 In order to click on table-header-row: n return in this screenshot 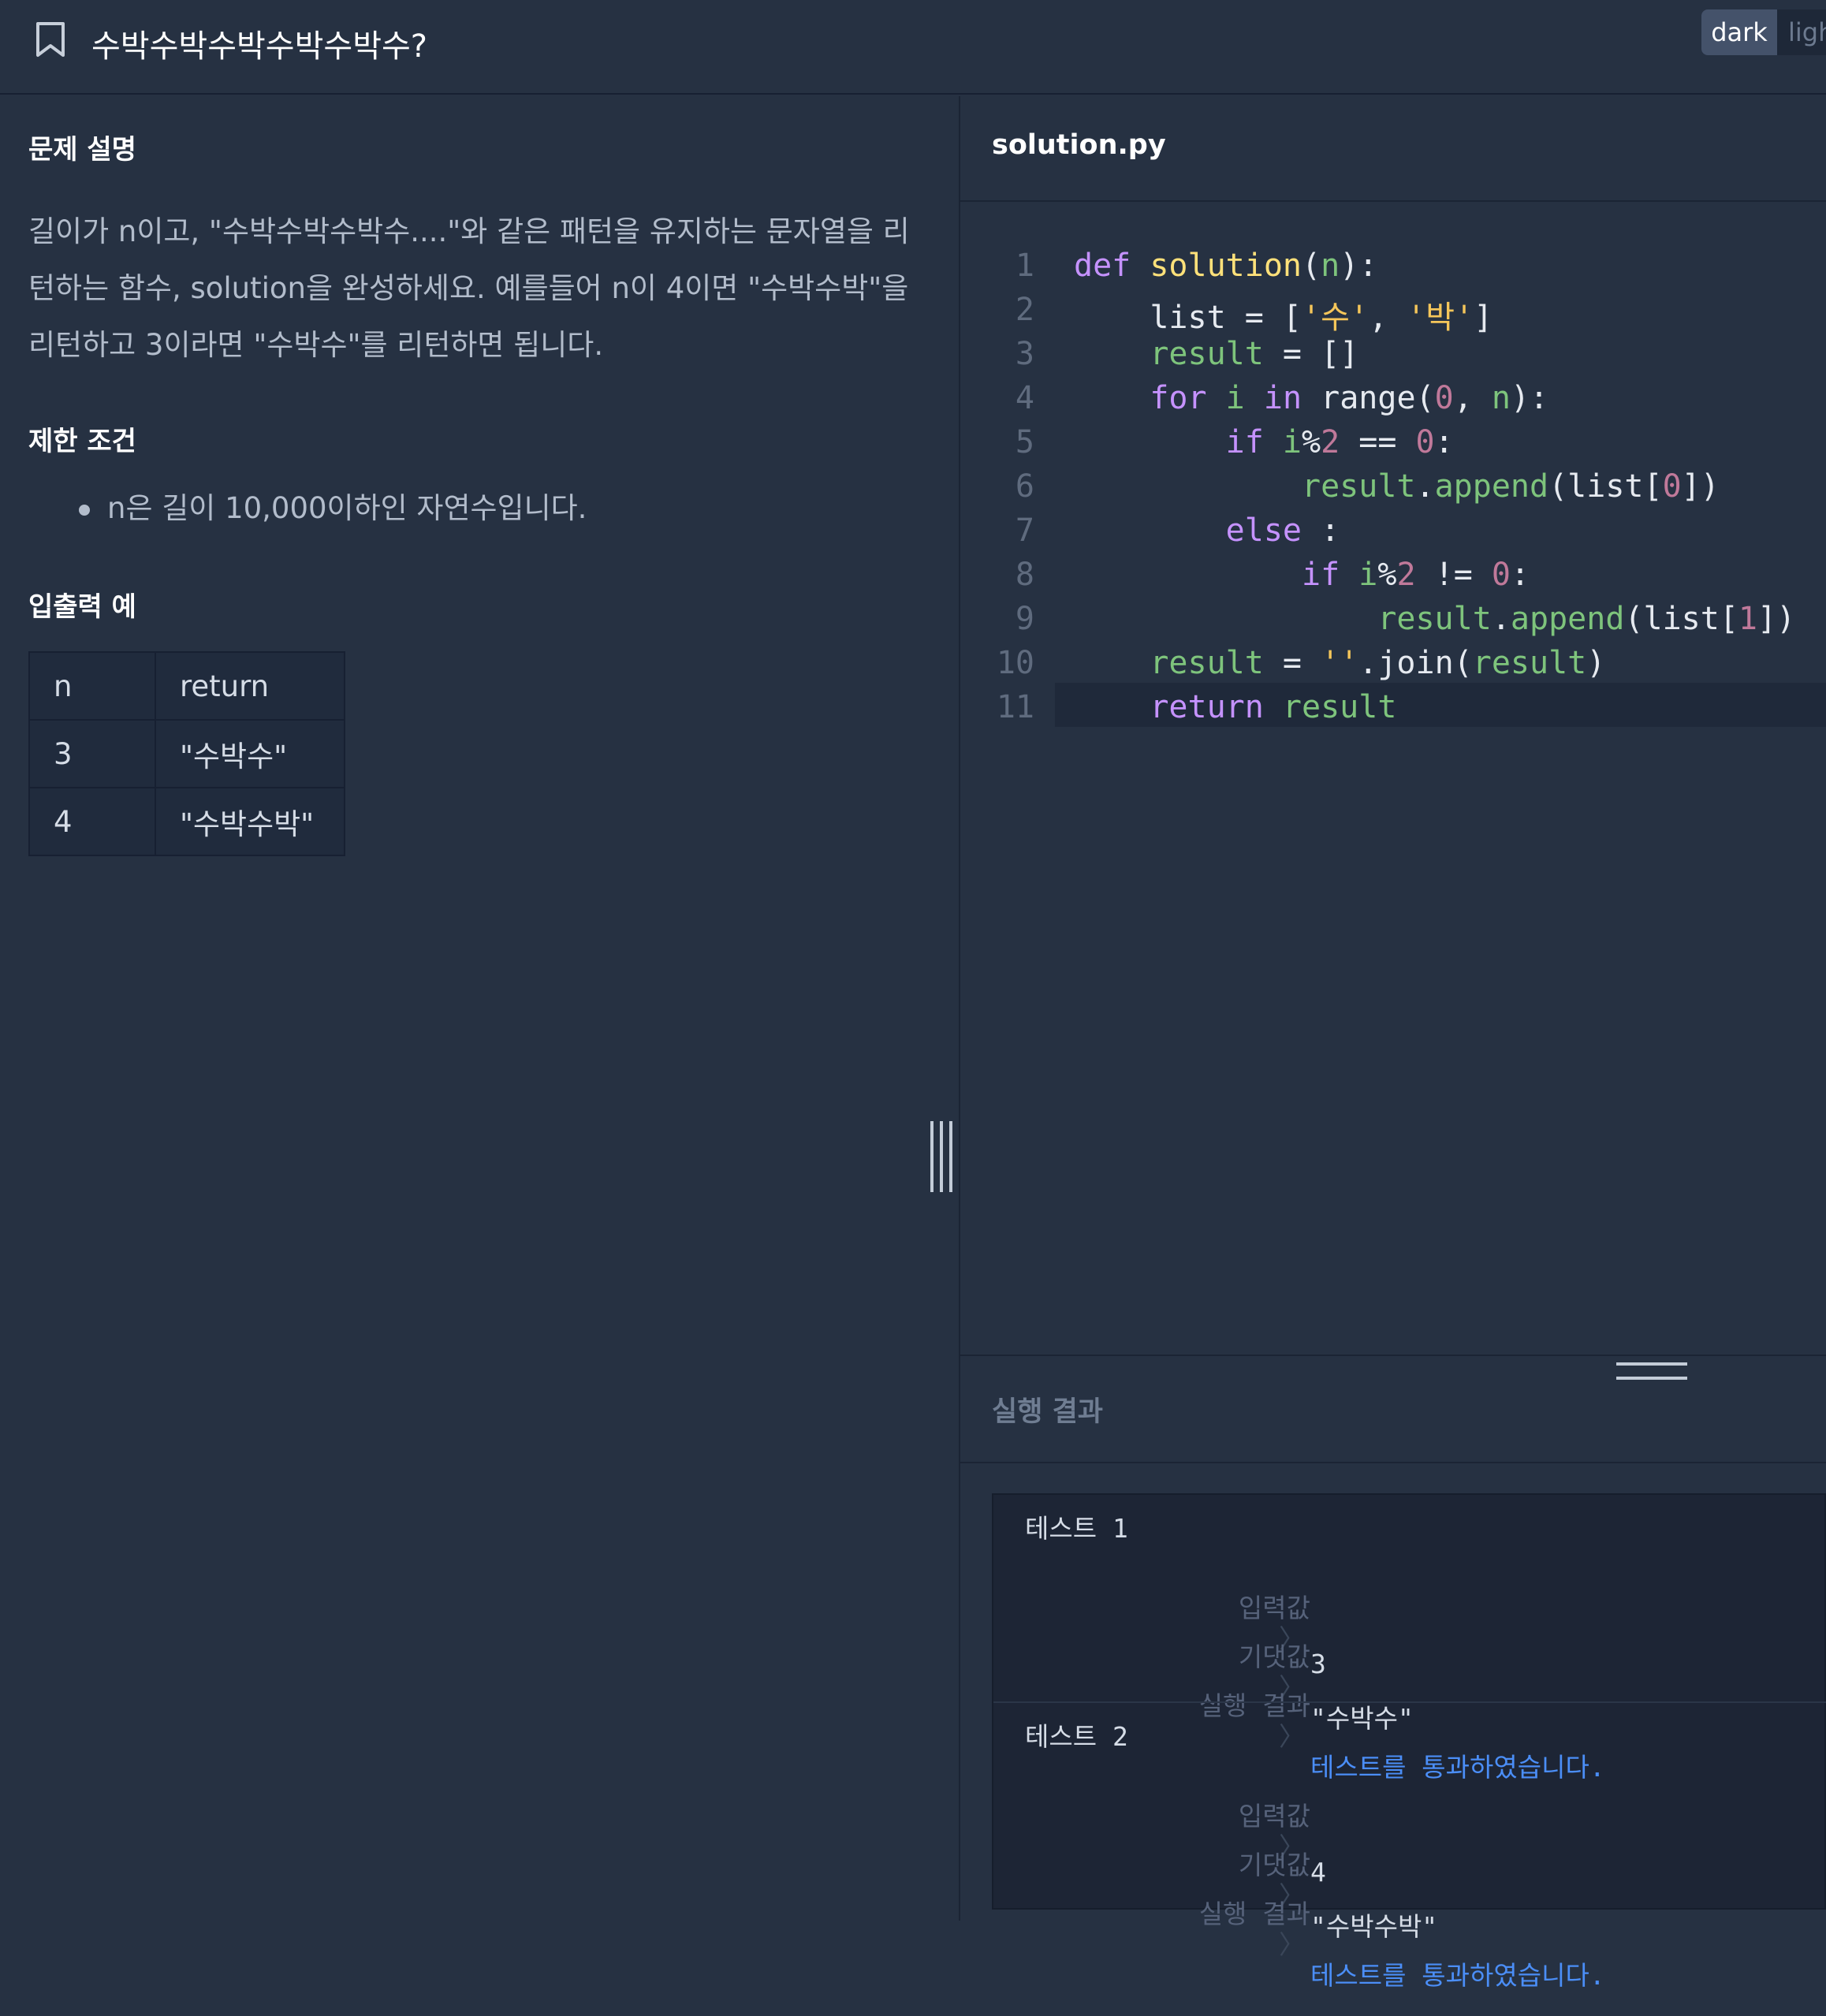, I will do `click(186, 686)`.